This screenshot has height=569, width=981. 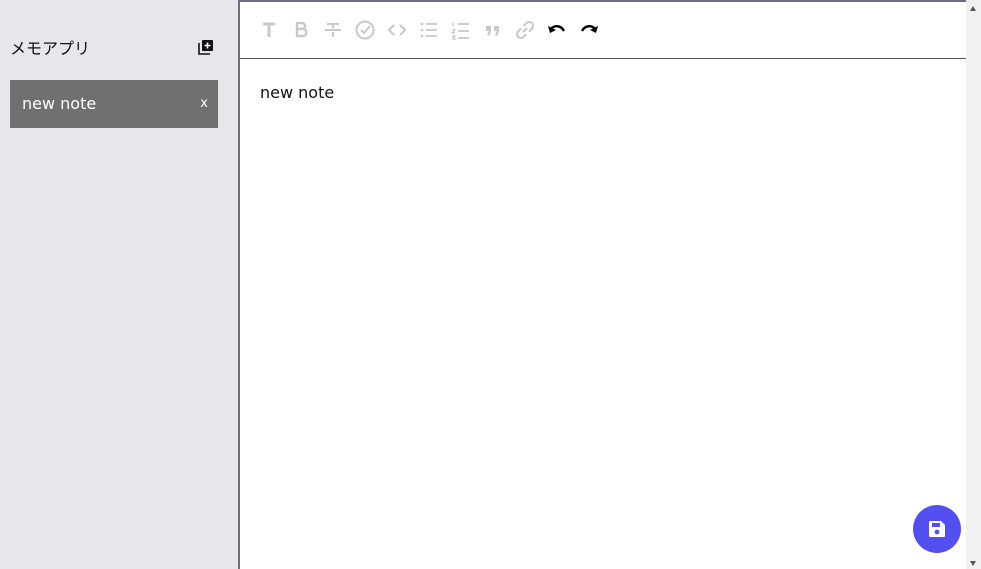 I want to click on redo-icon, so click(x=589, y=29).